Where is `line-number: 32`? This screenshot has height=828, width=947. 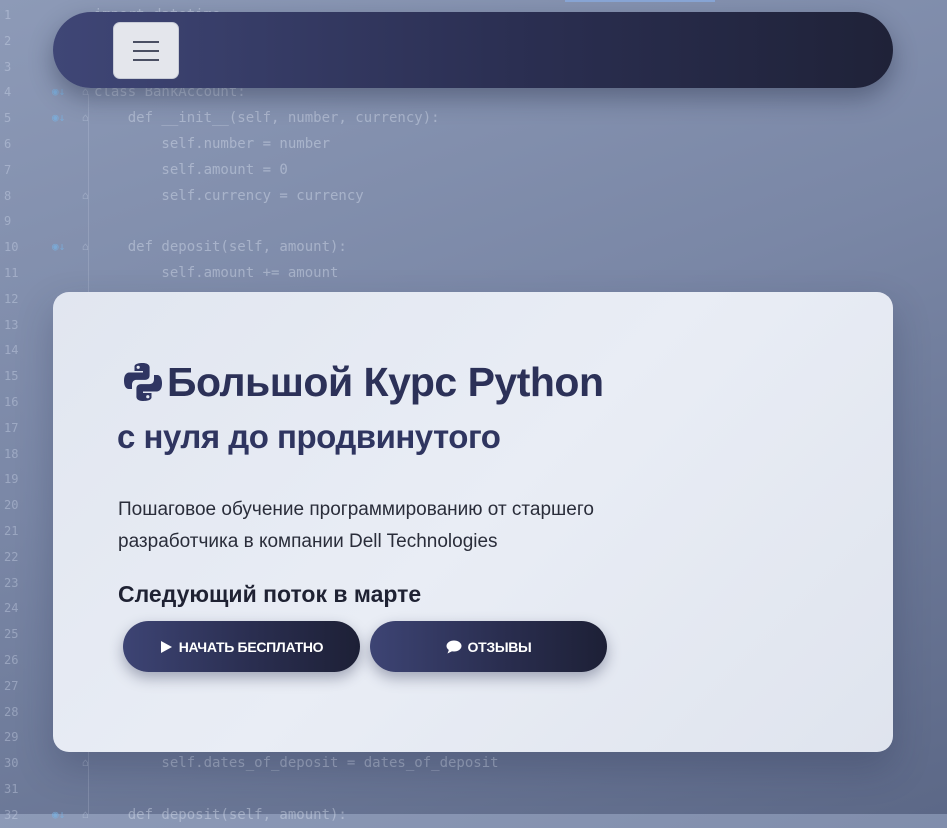
line-number: 32 is located at coordinates (11, 814).